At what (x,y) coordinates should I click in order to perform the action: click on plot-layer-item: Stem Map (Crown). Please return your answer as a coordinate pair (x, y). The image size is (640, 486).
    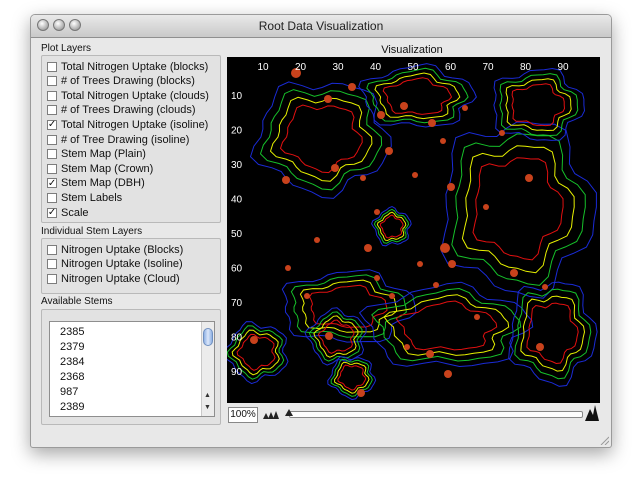
    Looking at the image, I should click on (100, 168).